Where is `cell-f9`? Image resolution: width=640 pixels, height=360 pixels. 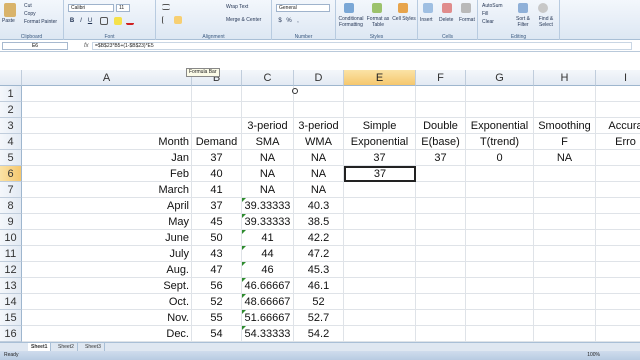 cell-f9 is located at coordinates (441, 222).